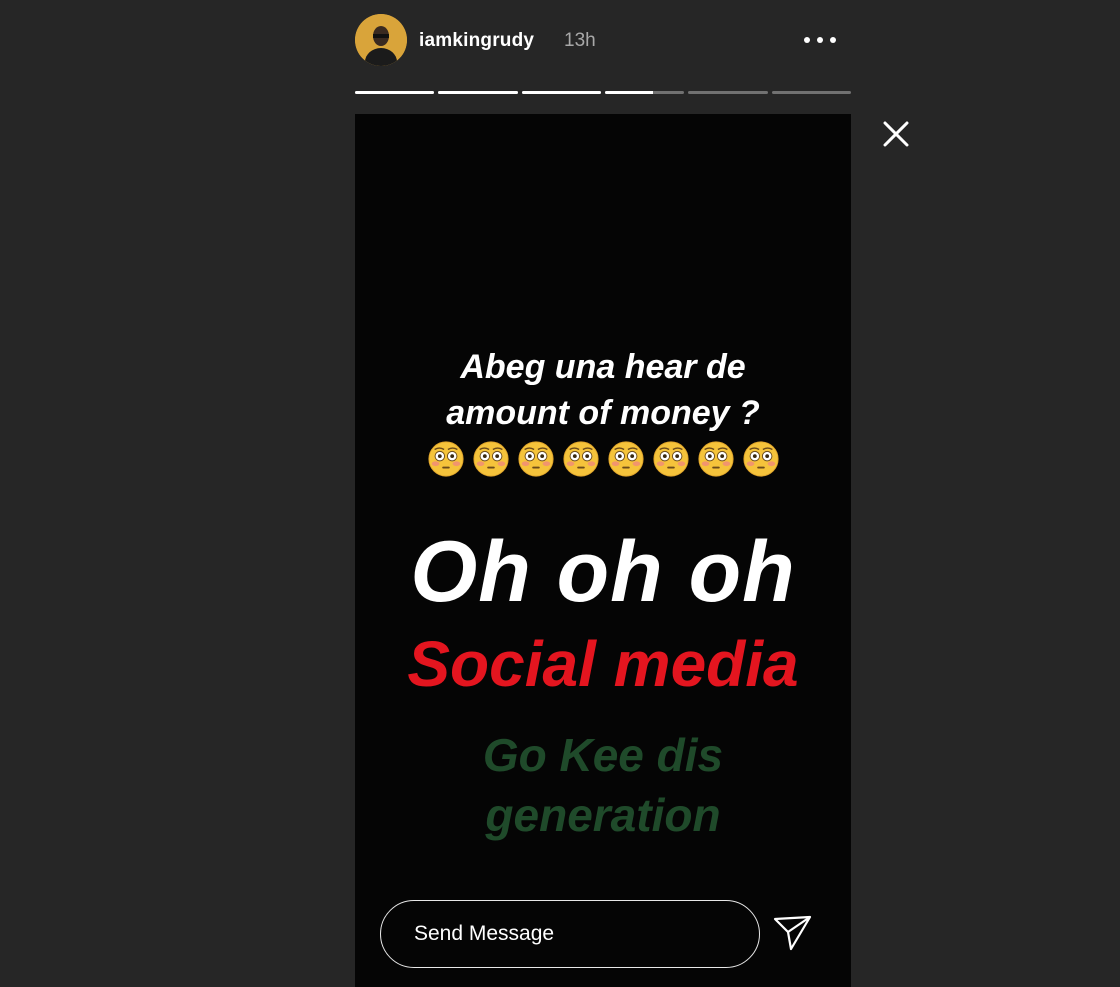 This screenshot has height=987, width=1120. What do you see at coordinates (603, 93) in the screenshot?
I see `story-progress` at bounding box center [603, 93].